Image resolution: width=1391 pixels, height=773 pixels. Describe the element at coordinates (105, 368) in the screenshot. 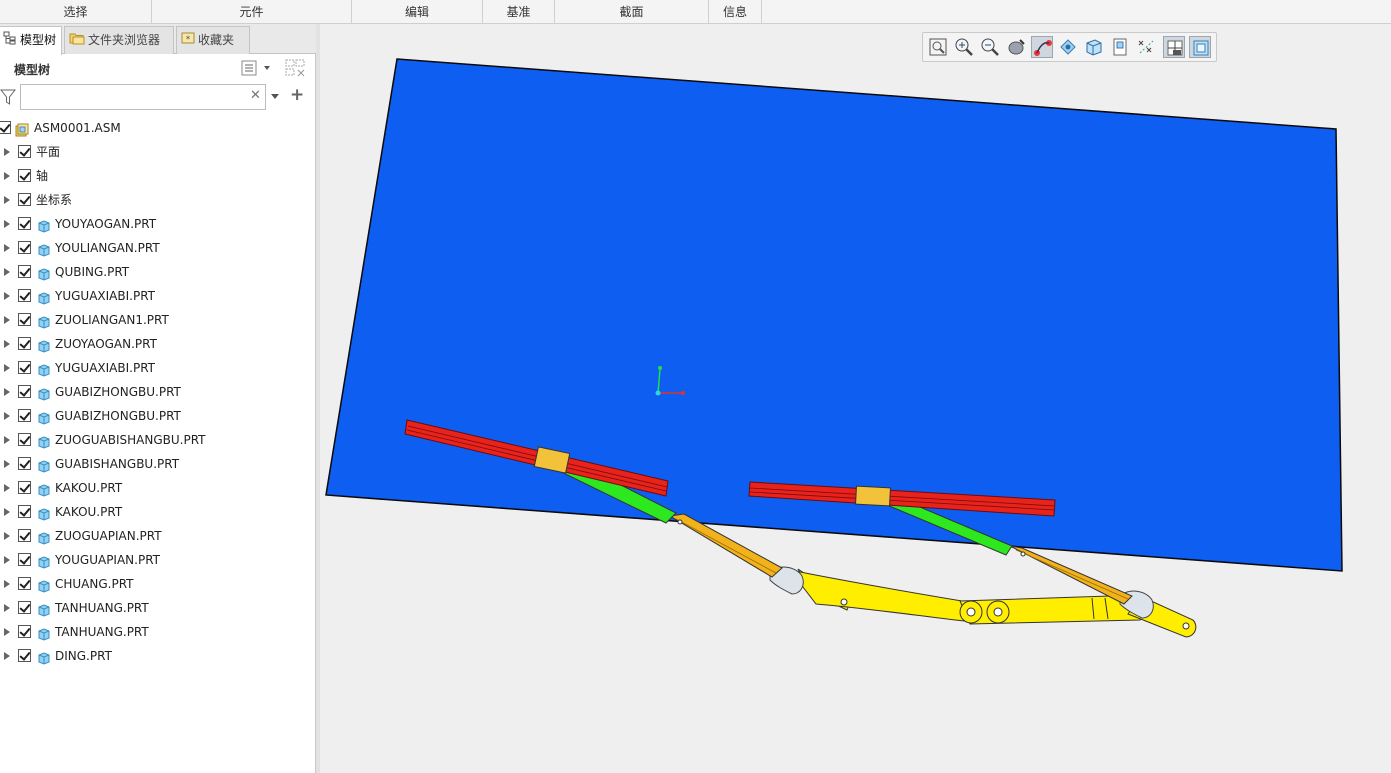

I see `tree-item-label: YUGUAXIABI.PRT` at that location.